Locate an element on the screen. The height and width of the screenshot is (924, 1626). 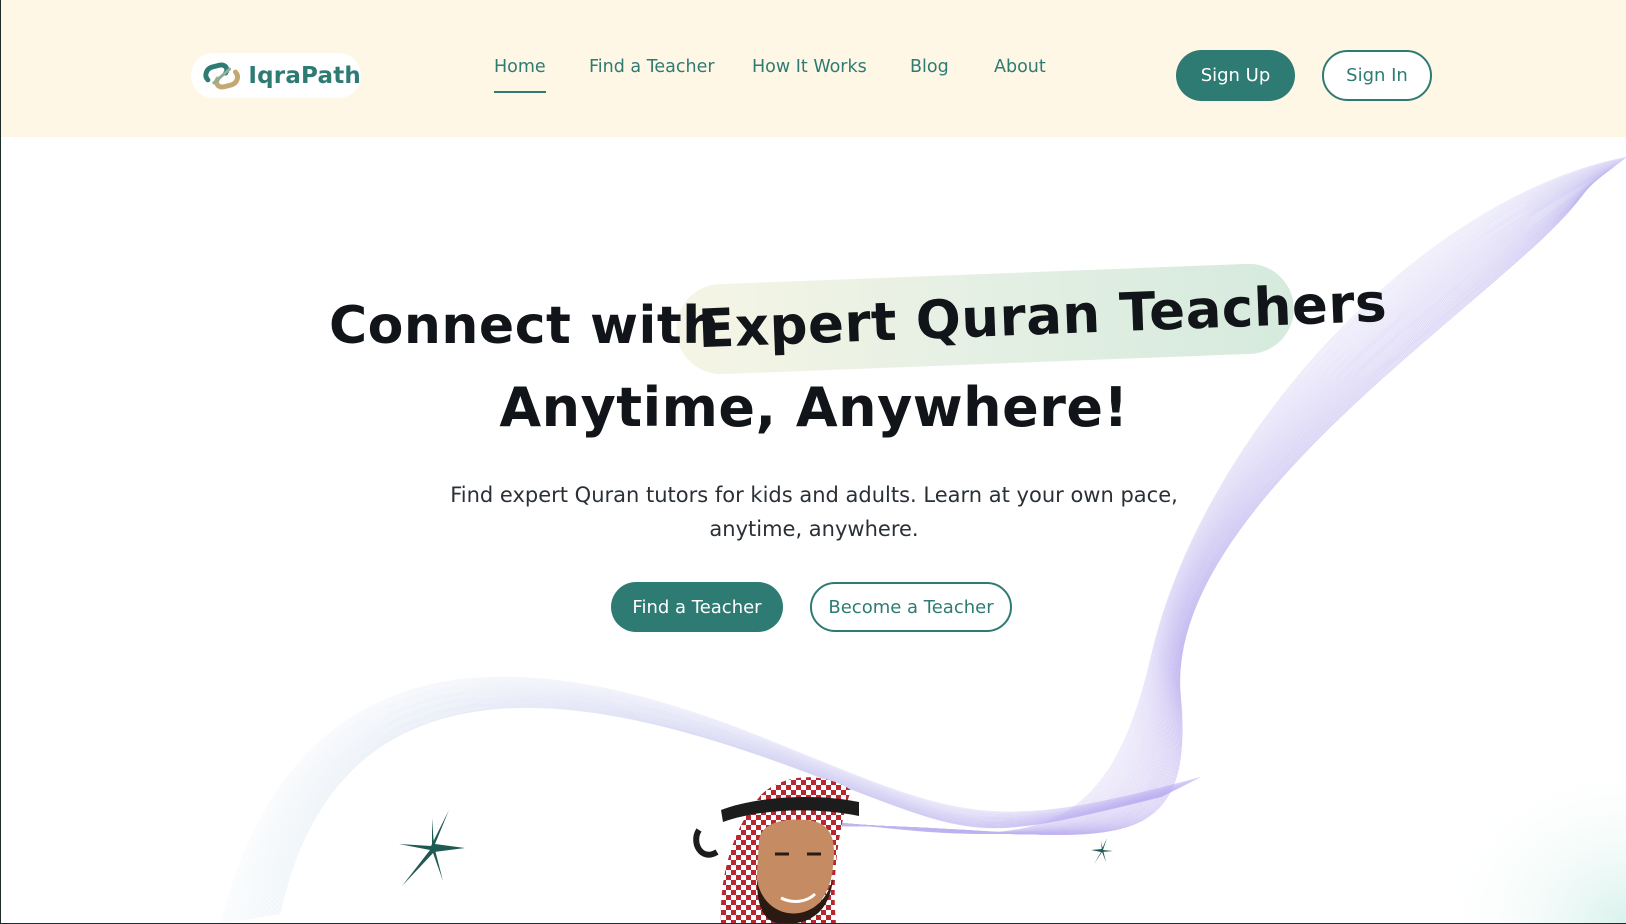
title-prefix: Connect with is located at coordinates (524, 326).